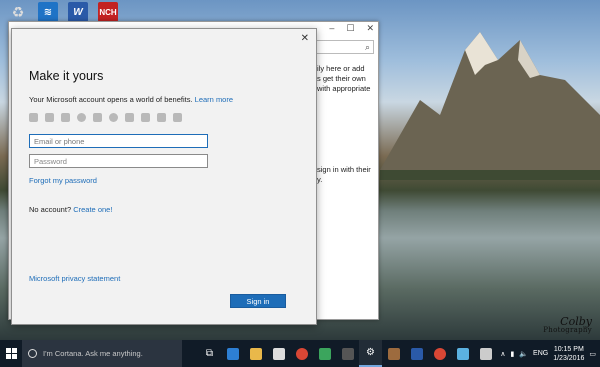 Image resolution: width=600 pixels, height=367 pixels. What do you see at coordinates (33, 117) in the screenshot?
I see `office-icon` at bounding box center [33, 117].